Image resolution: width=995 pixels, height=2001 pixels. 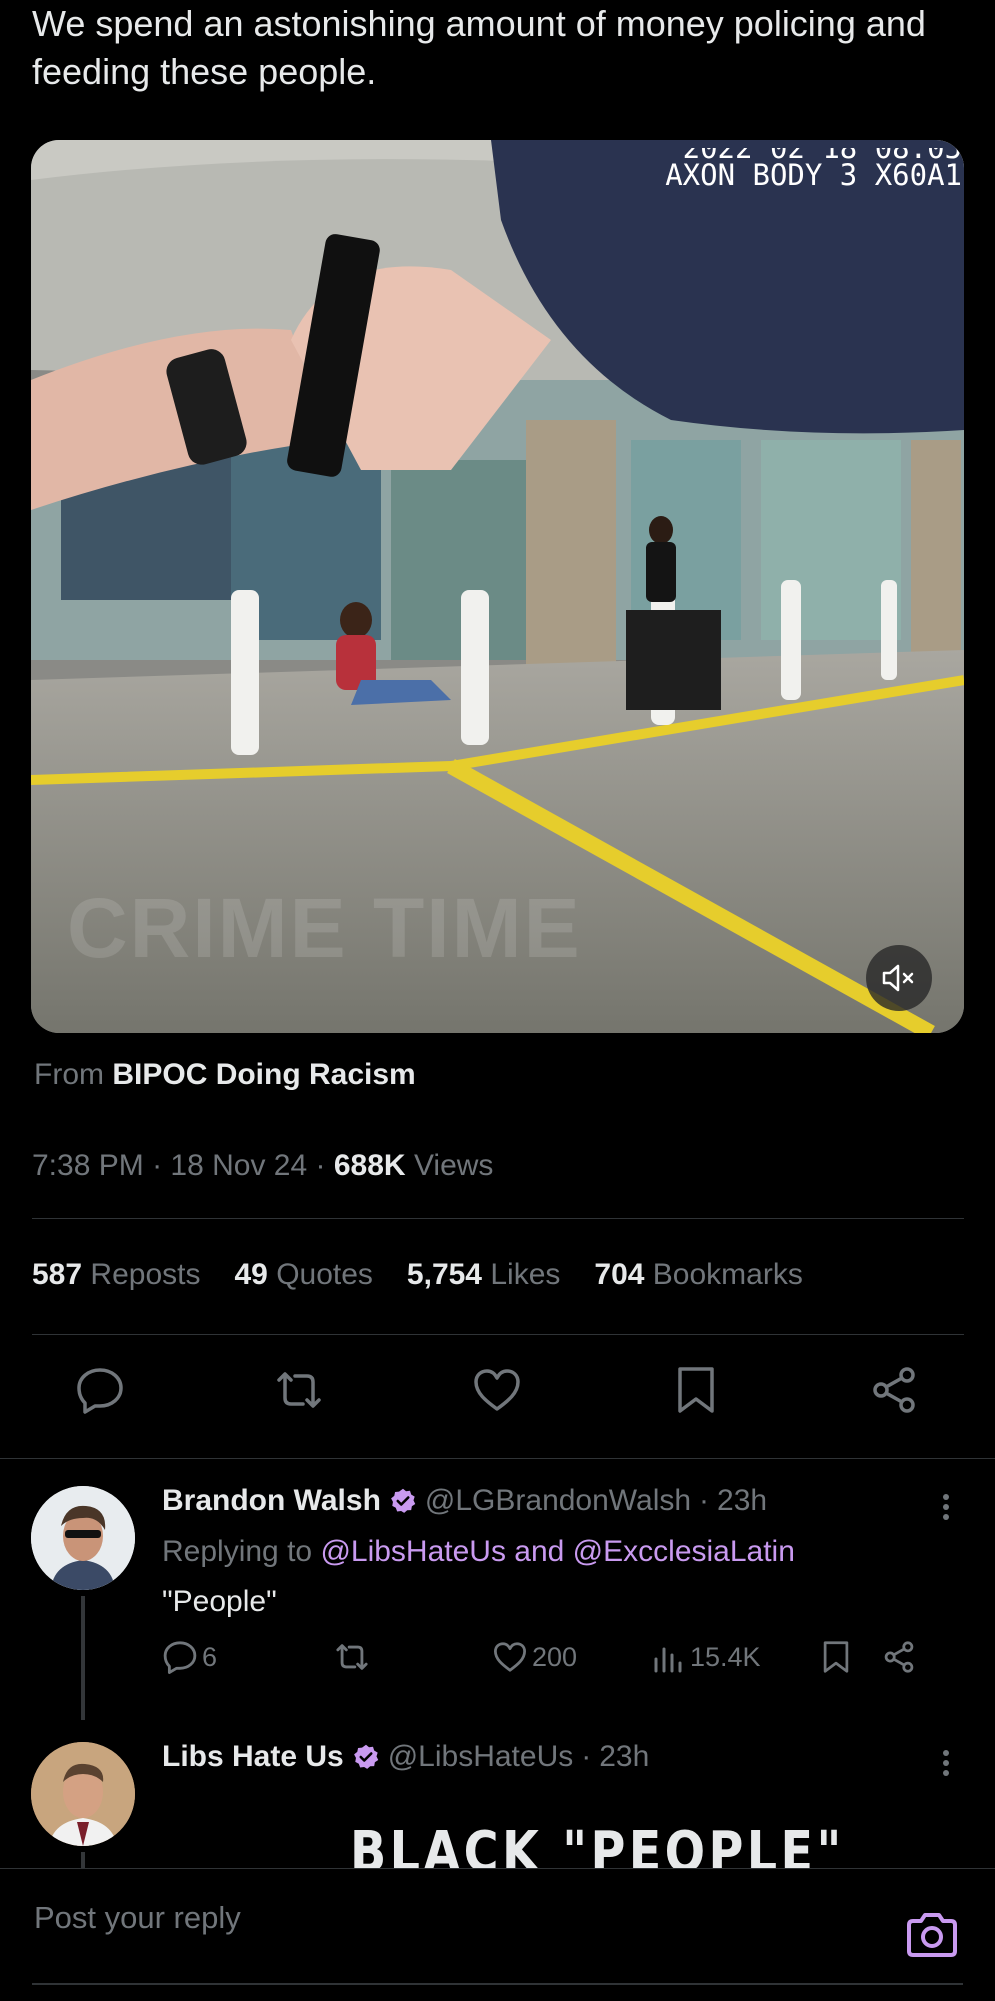 What do you see at coordinates (497, 1984) in the screenshot?
I see `composer-underline` at bounding box center [497, 1984].